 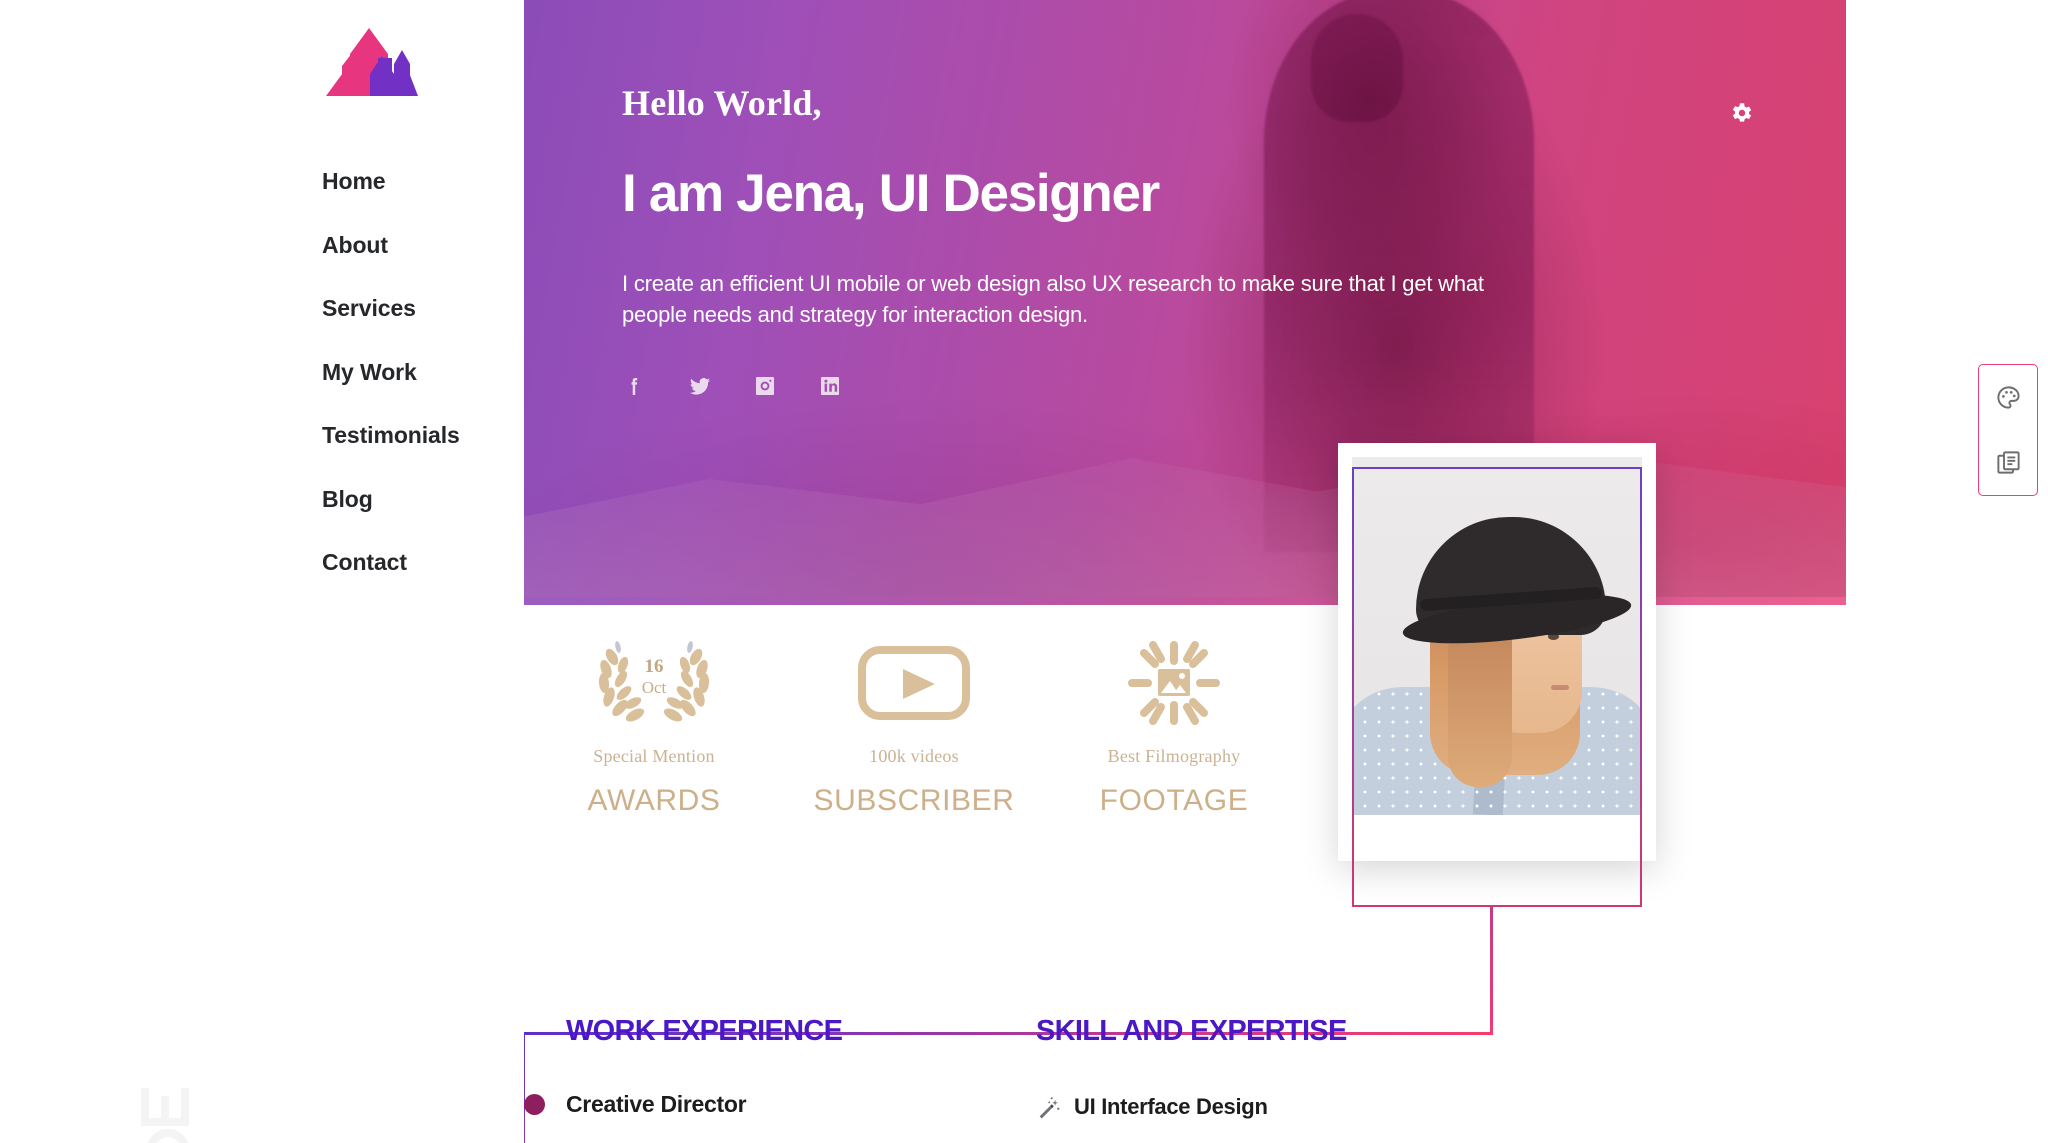 What do you see at coordinates (1191, 1031) in the screenshot?
I see `skills-heading: SKILL AND EXPERTISE` at bounding box center [1191, 1031].